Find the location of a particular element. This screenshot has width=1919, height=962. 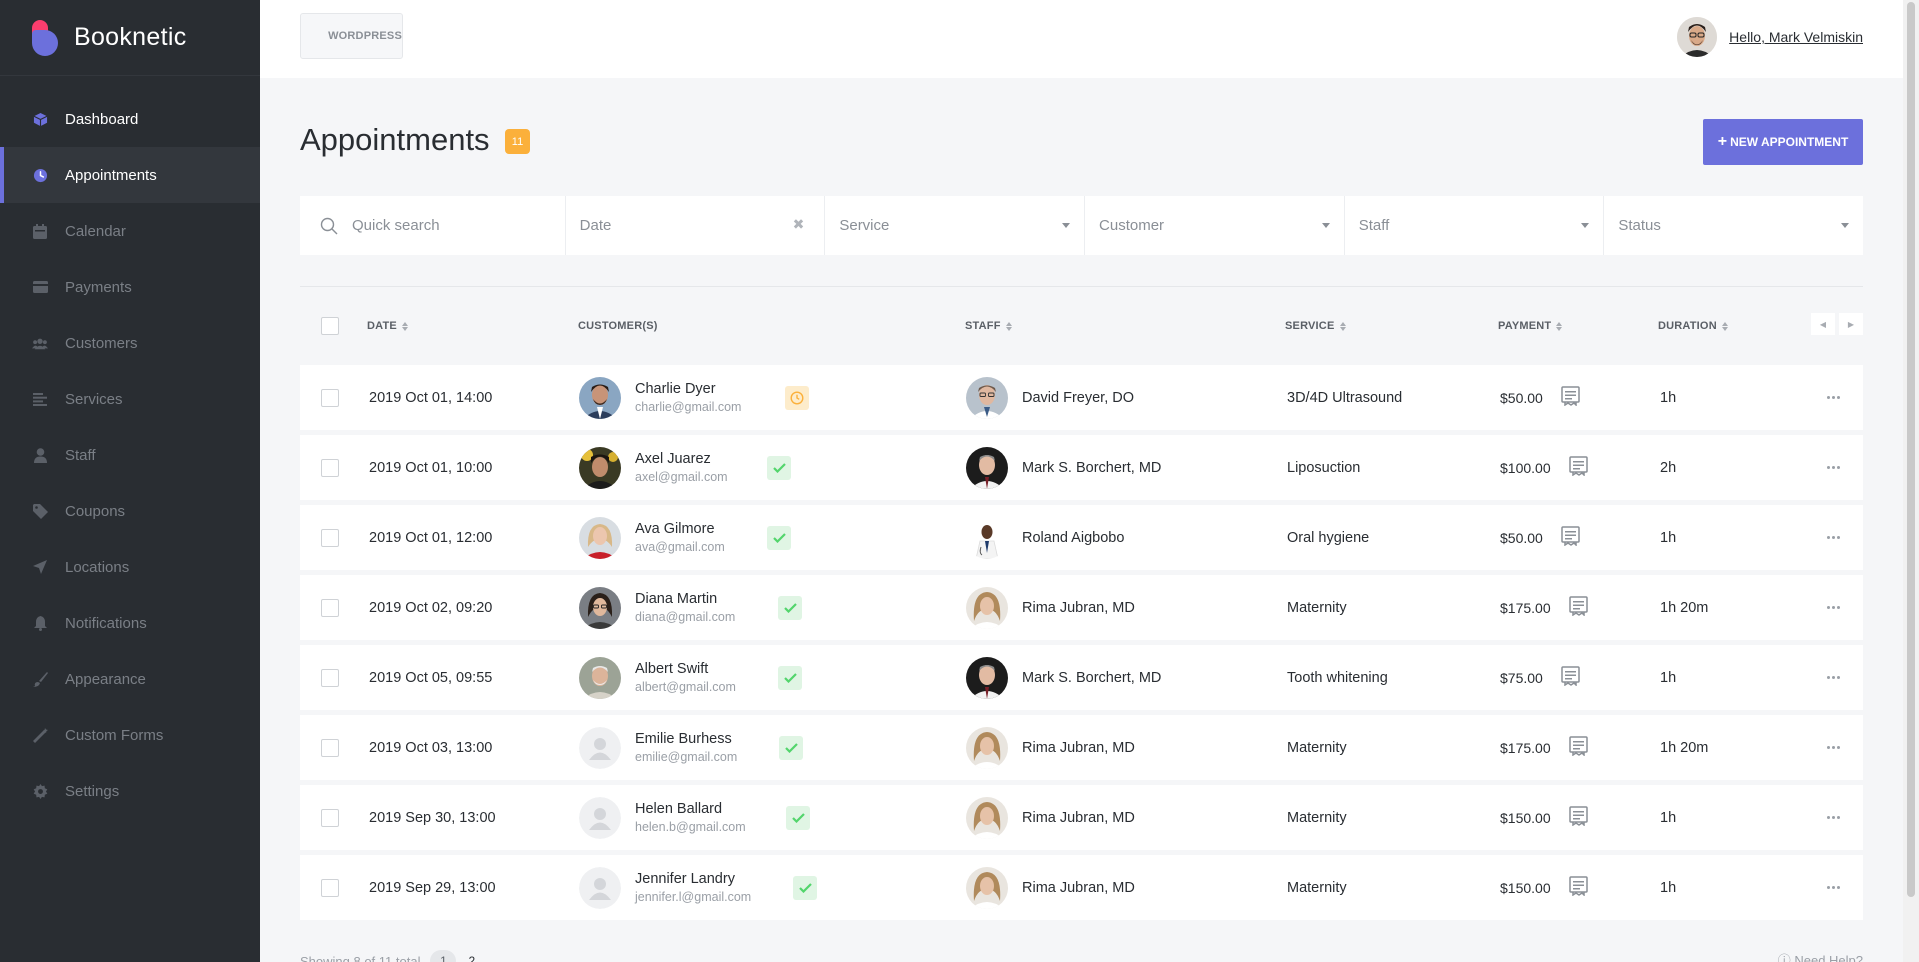

user-avatar is located at coordinates (1697, 37).